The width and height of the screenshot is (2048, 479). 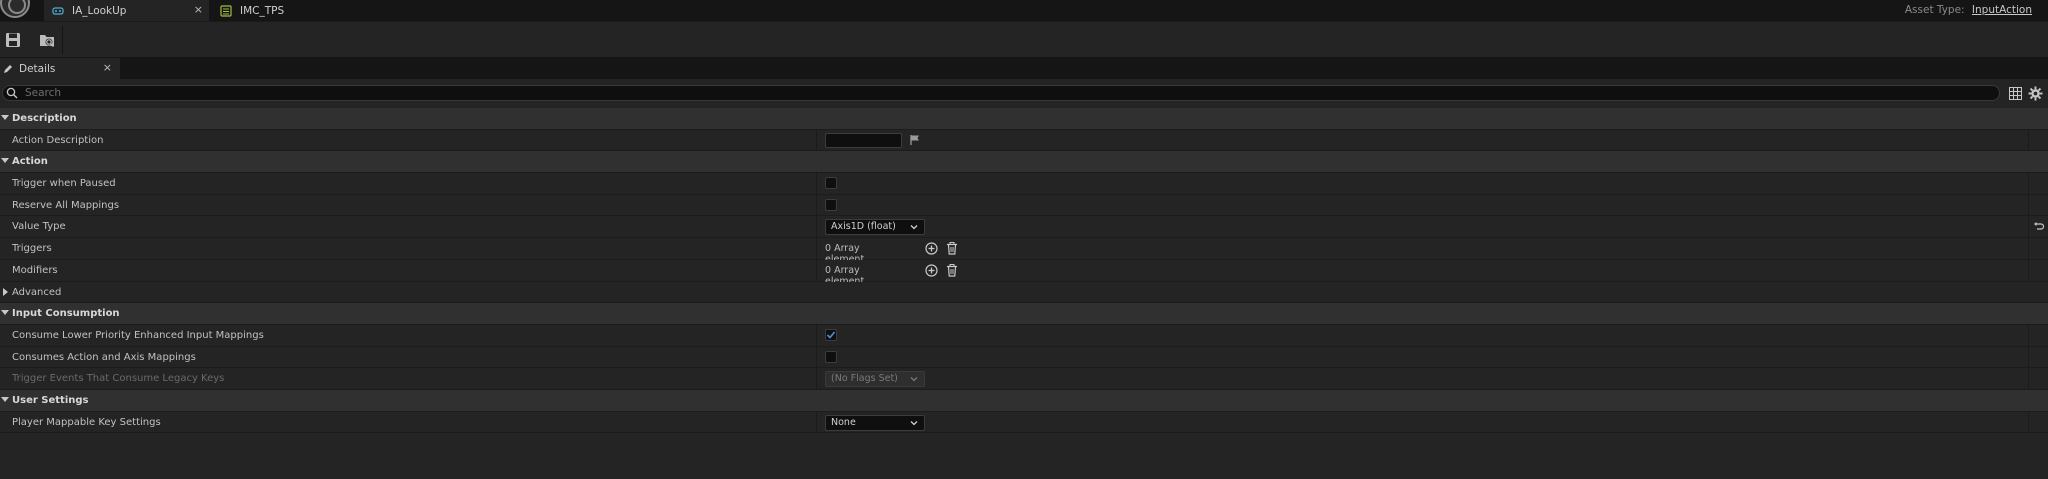 What do you see at coordinates (60, 68) in the screenshot?
I see `tab-details: Details ×` at bounding box center [60, 68].